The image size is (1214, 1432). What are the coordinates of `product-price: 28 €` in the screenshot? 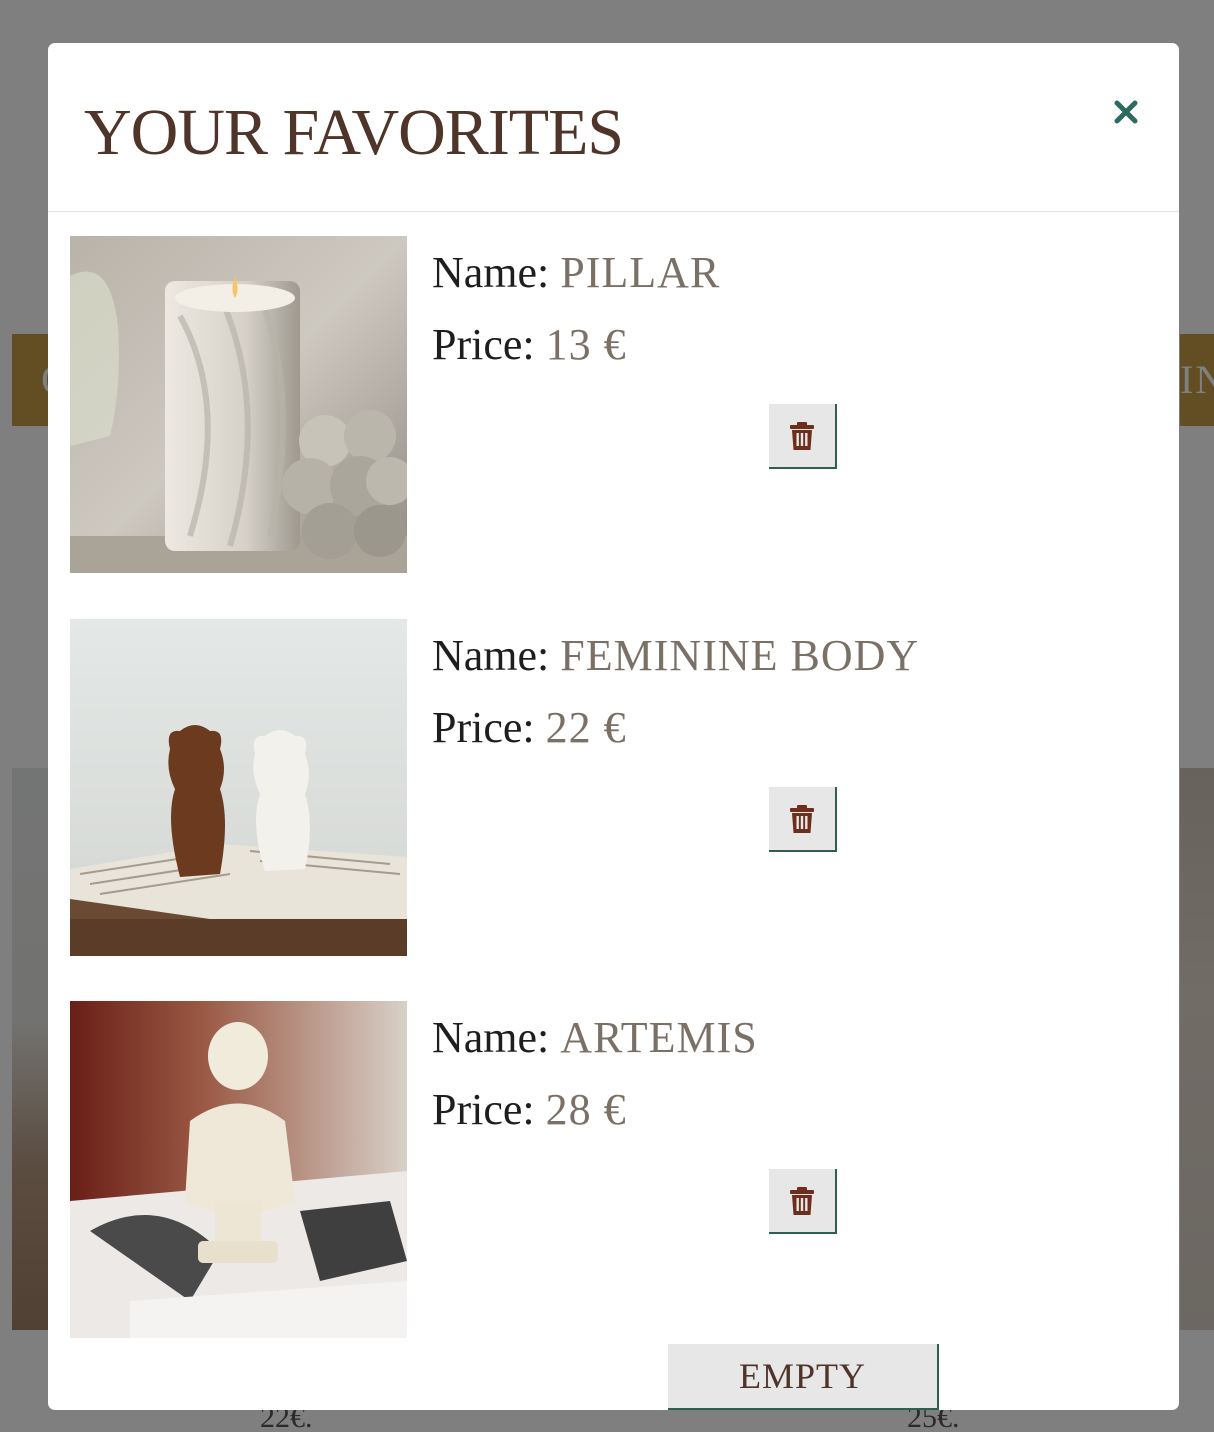 It's located at (586, 1109).